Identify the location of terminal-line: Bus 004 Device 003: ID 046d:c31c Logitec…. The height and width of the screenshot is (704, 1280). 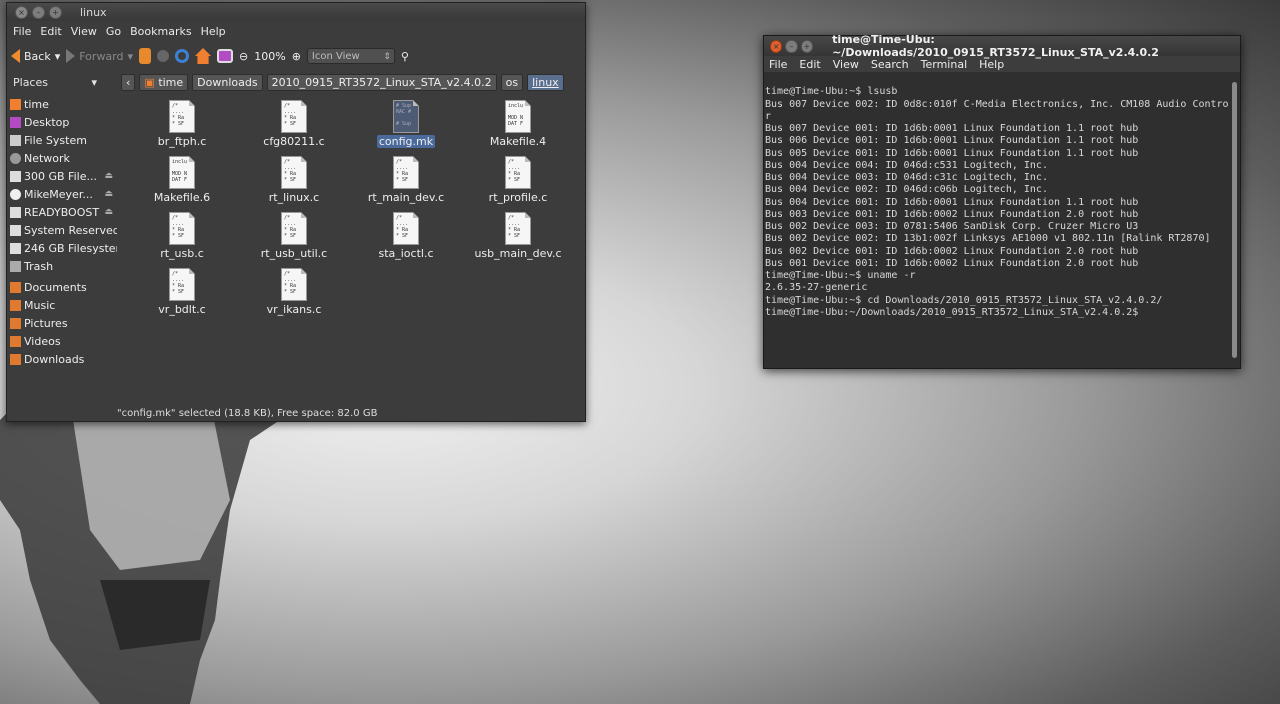
(906, 177).